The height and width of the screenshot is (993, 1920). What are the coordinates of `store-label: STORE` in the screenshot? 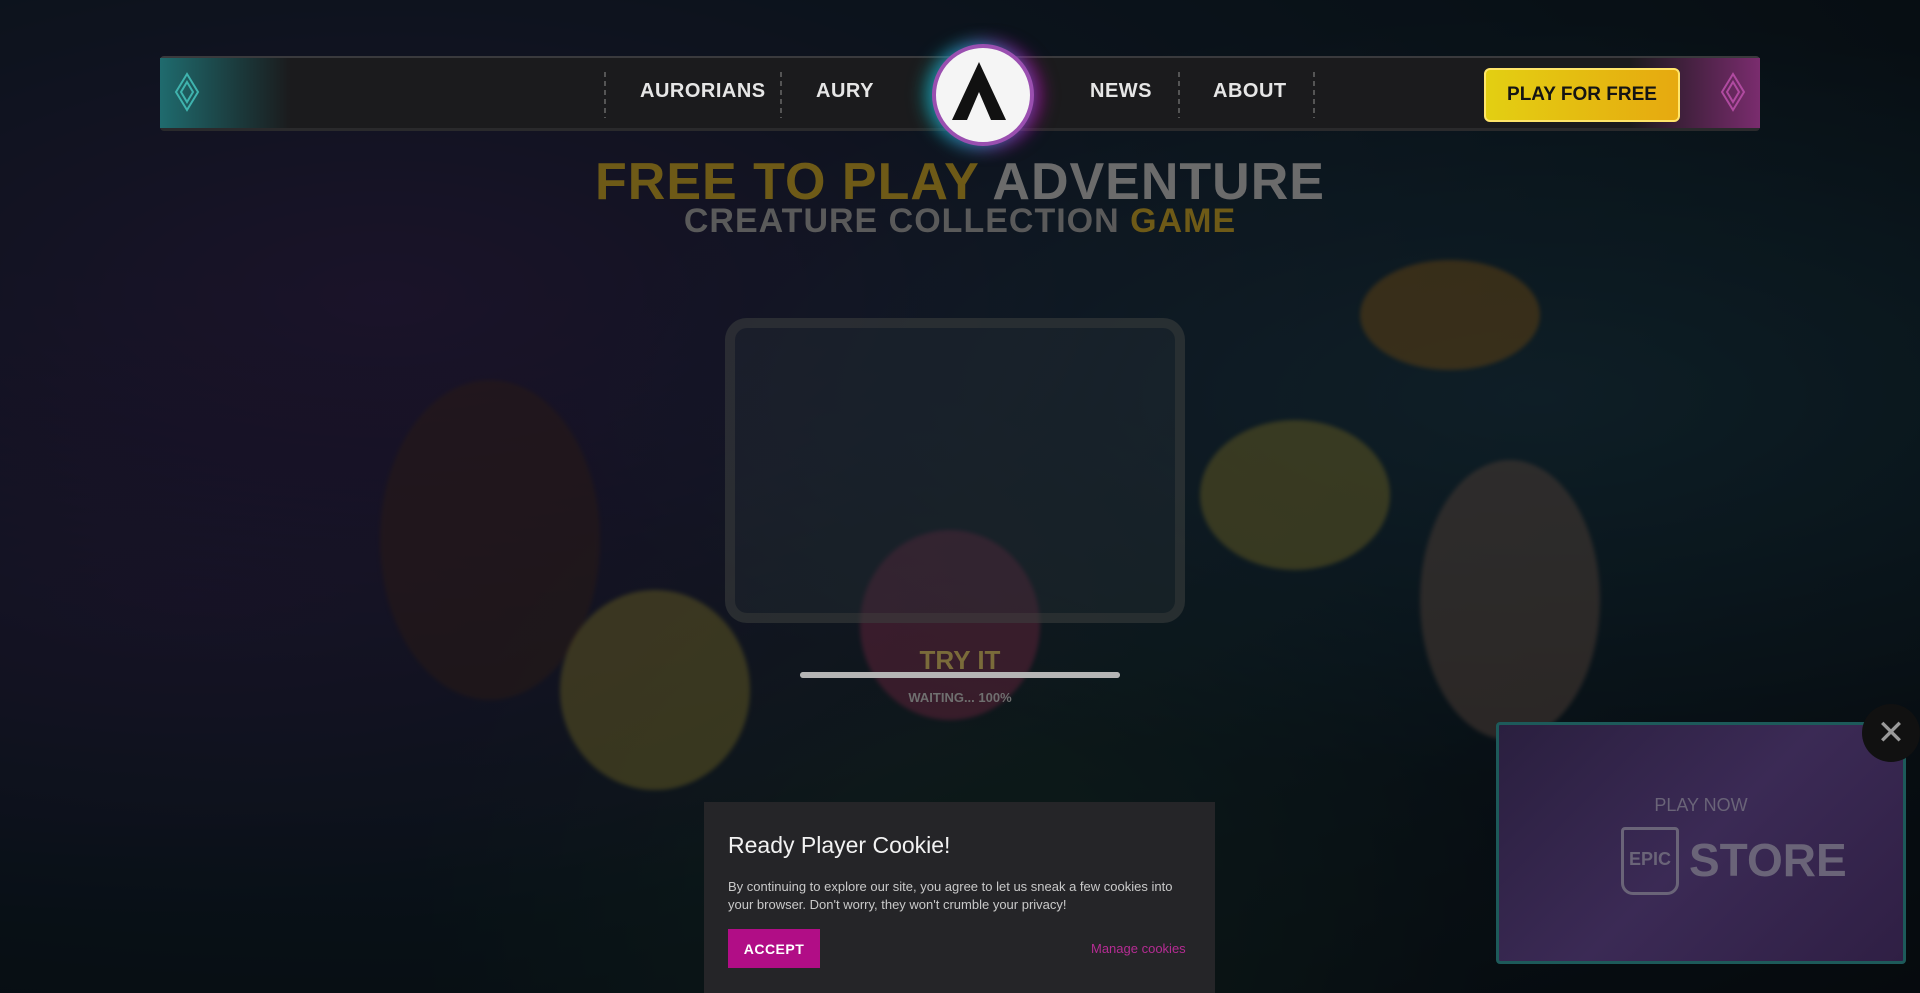 It's located at (1768, 860).